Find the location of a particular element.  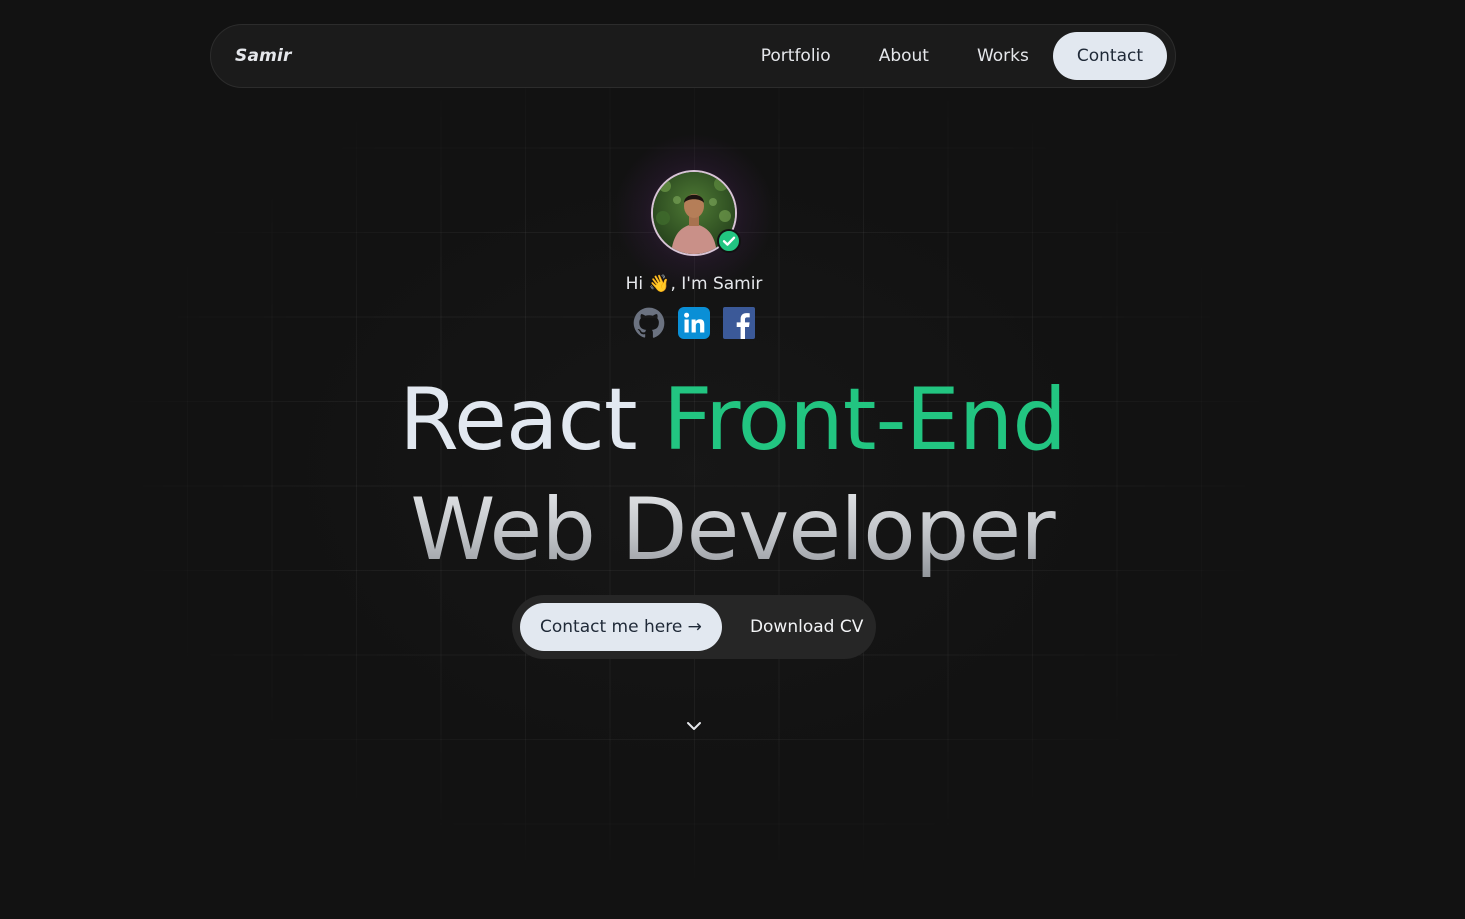

nav-link-works: Works is located at coordinates (1003, 56).